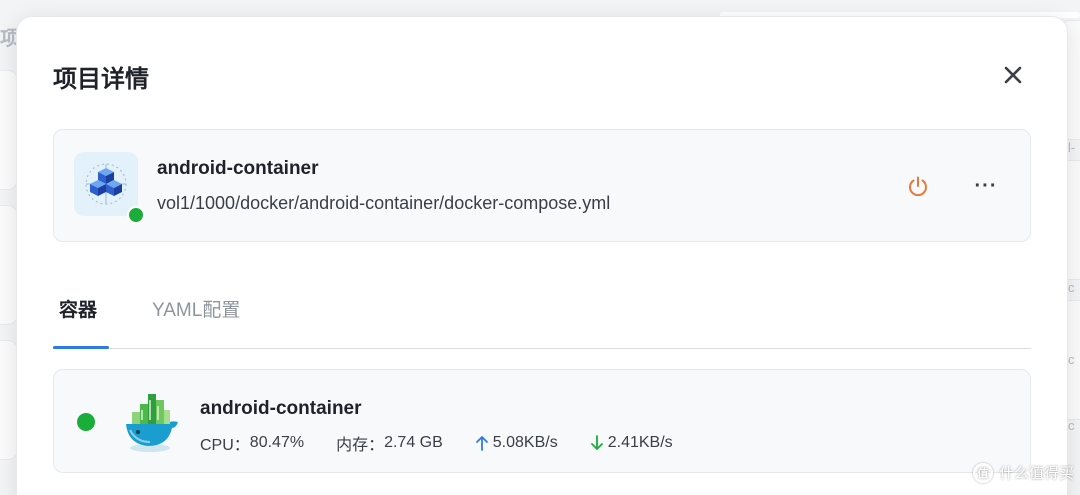 The image size is (1080, 495). What do you see at coordinates (481, 443) in the screenshot?
I see `arrow-up-icon` at bounding box center [481, 443].